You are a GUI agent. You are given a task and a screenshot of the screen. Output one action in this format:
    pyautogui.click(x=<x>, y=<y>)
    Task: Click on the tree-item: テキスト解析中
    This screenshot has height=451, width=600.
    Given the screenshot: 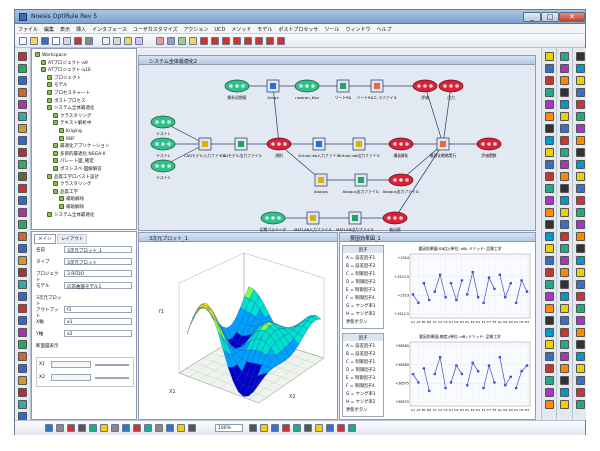 What is the action you would take?
    pyautogui.click(x=72, y=123)
    